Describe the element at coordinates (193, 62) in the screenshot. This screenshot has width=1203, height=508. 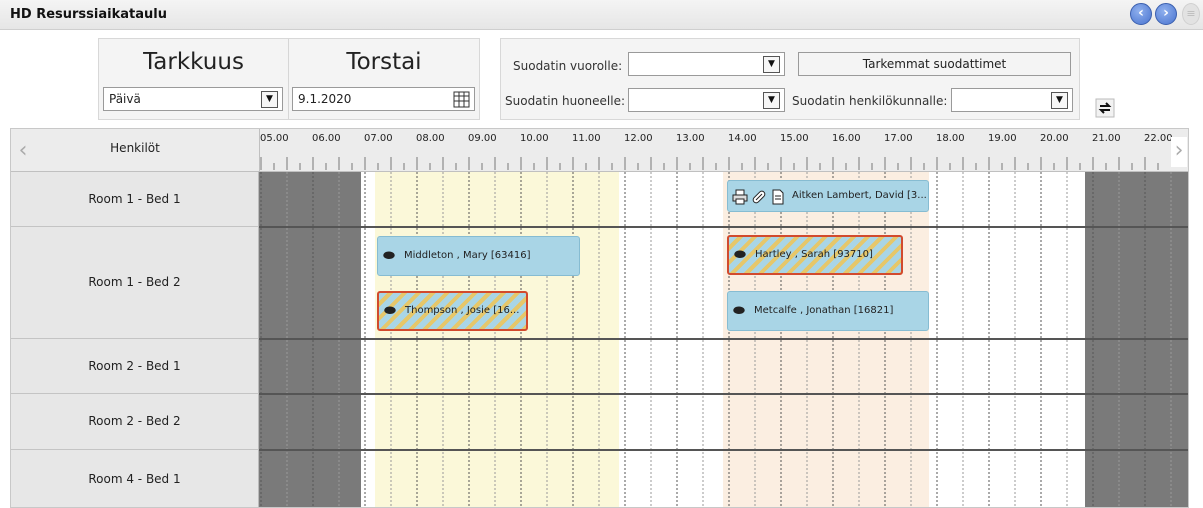
I see `accuracy-heading: Tarkkuus` at that location.